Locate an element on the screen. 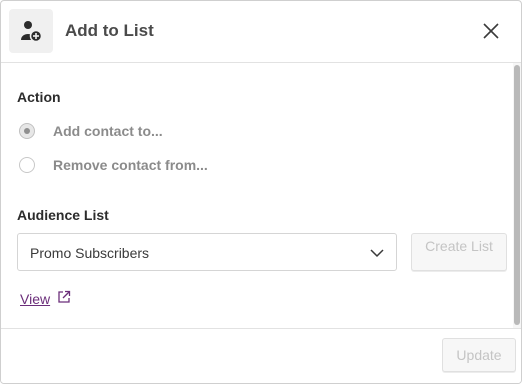  select-value: Promo Subscribers is located at coordinates (90, 253).